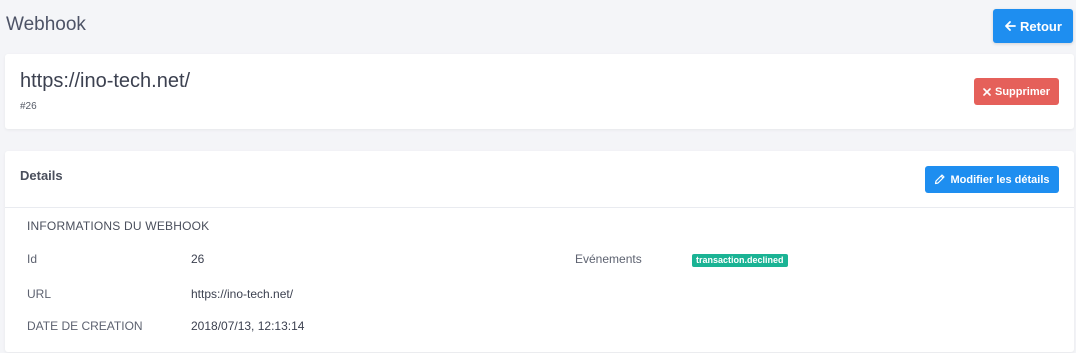  Describe the element at coordinates (28, 106) in the screenshot. I see `webhook-id: #26` at that location.